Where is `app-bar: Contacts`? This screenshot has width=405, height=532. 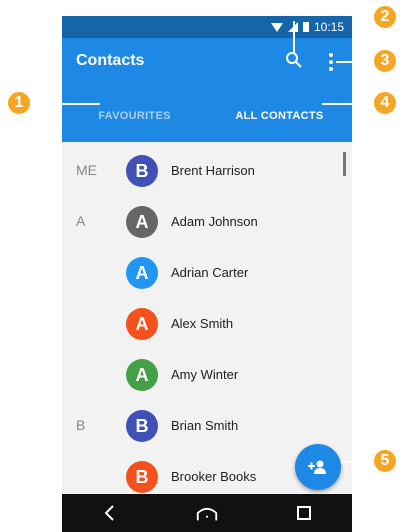 app-bar: Contacts is located at coordinates (207, 64).